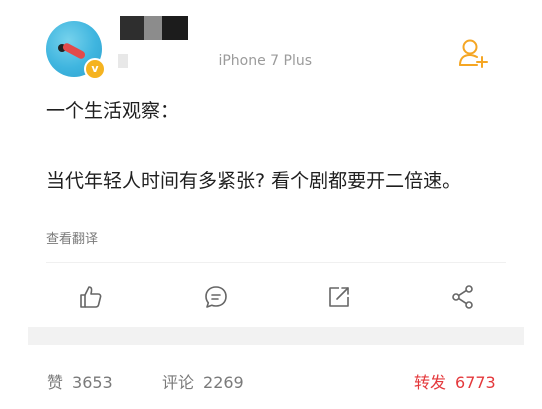 This screenshot has width=542, height=409. I want to click on section-separator, so click(276, 336).